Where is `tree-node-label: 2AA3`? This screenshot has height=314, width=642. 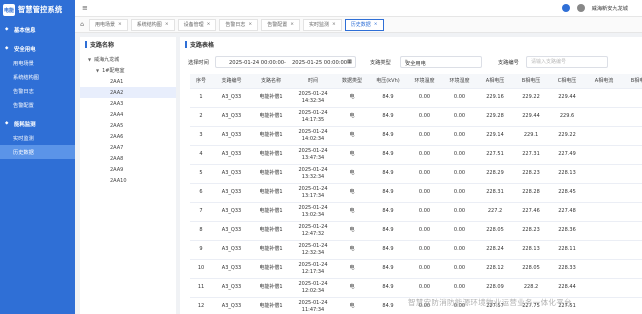 tree-node-label: 2AA3 is located at coordinates (117, 103).